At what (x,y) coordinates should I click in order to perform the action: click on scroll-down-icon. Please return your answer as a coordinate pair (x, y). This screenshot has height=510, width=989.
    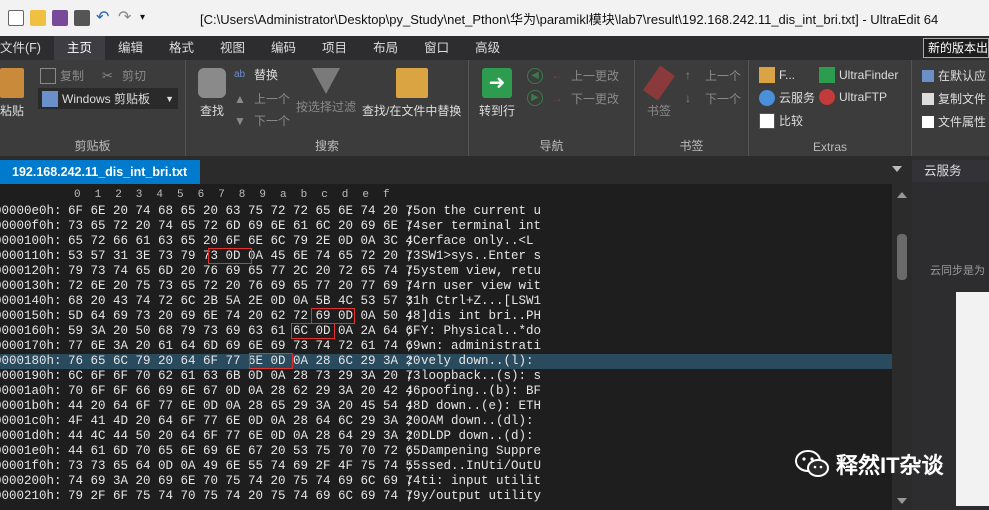
    Looking at the image, I should click on (902, 501).